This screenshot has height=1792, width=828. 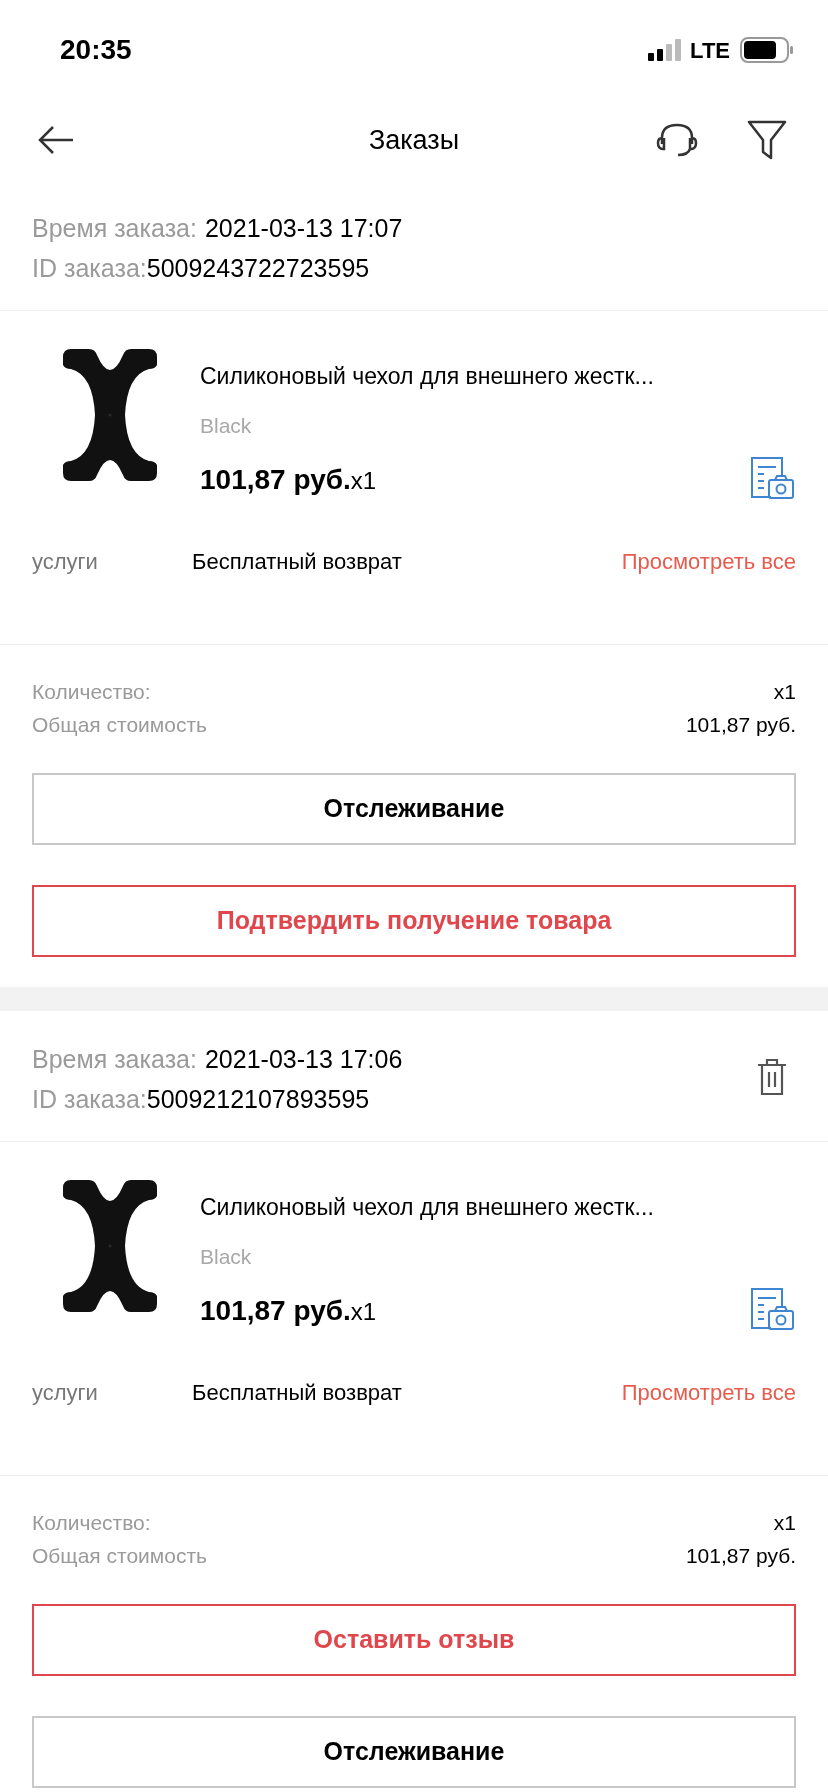 What do you see at coordinates (767, 140) in the screenshot?
I see `filter-icon` at bounding box center [767, 140].